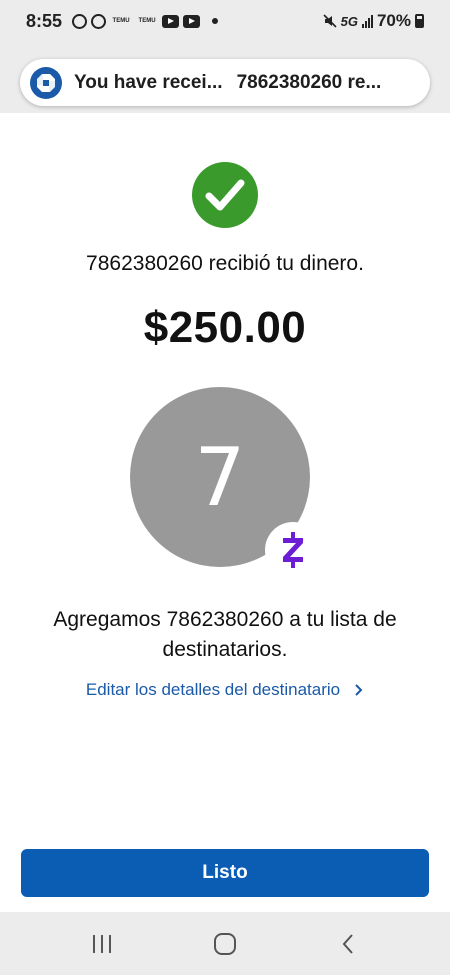 This screenshot has width=450, height=975. Describe the element at coordinates (220, 477) in the screenshot. I see `avatar-initial: 7` at that location.